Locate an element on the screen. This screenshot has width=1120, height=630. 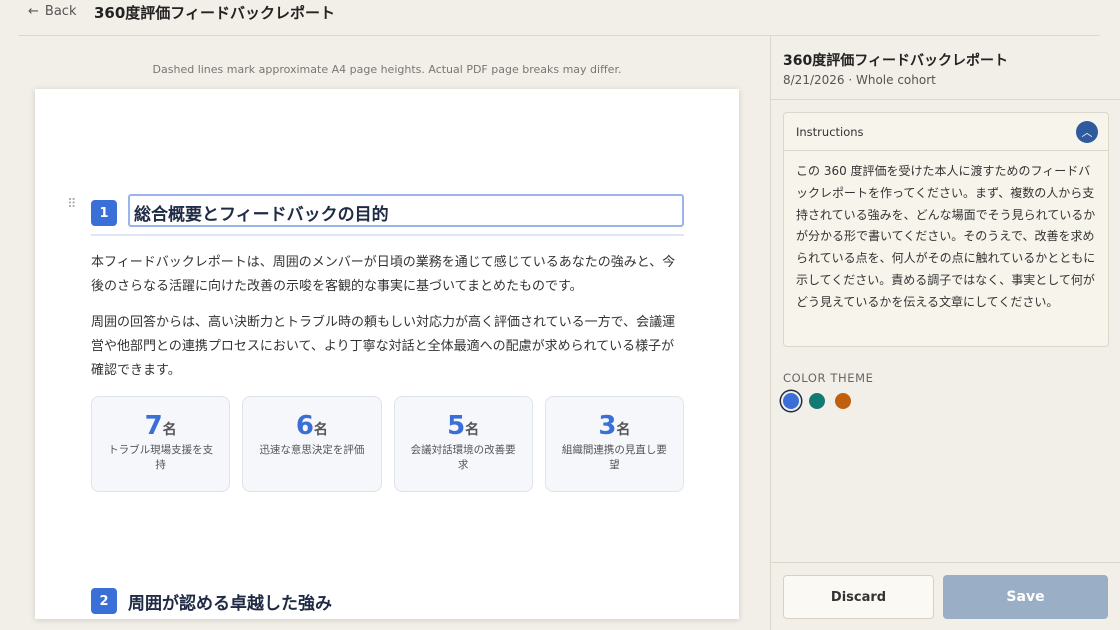
page-title: 360度評価フィードバックレポート is located at coordinates (215, 13).